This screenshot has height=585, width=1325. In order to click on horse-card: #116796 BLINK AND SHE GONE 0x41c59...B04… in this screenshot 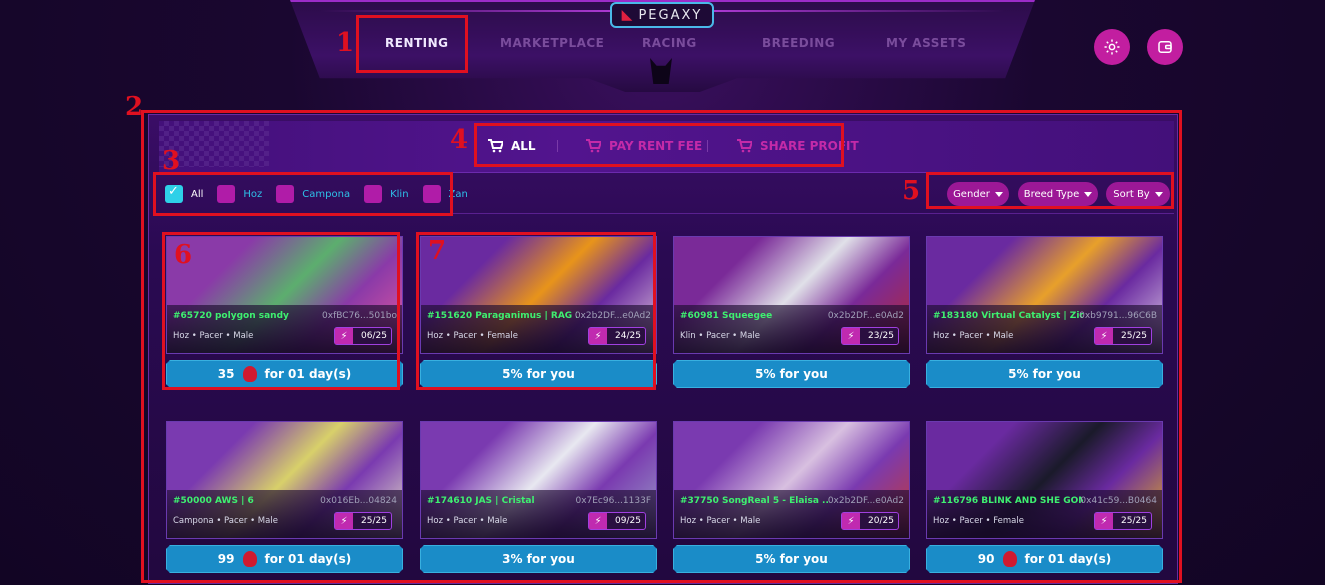, I will do `click(1044, 497)`.